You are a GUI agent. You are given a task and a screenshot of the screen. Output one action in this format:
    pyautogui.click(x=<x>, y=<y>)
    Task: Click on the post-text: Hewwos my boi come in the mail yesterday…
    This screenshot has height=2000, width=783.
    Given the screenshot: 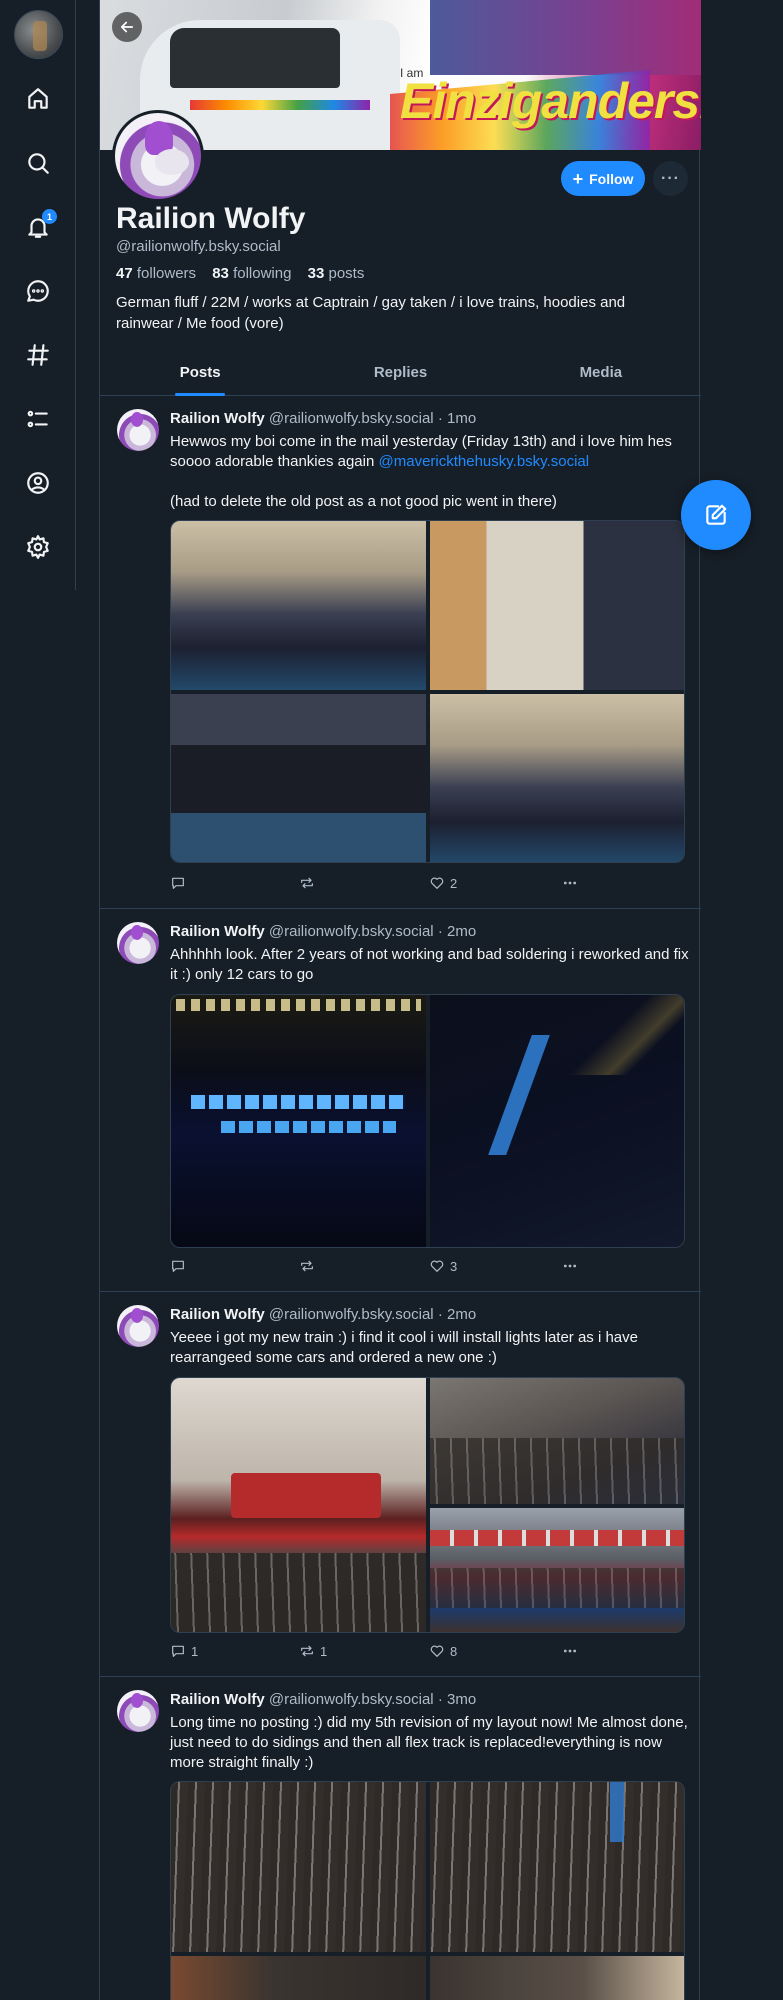 What is the action you would take?
    pyautogui.click(x=421, y=471)
    